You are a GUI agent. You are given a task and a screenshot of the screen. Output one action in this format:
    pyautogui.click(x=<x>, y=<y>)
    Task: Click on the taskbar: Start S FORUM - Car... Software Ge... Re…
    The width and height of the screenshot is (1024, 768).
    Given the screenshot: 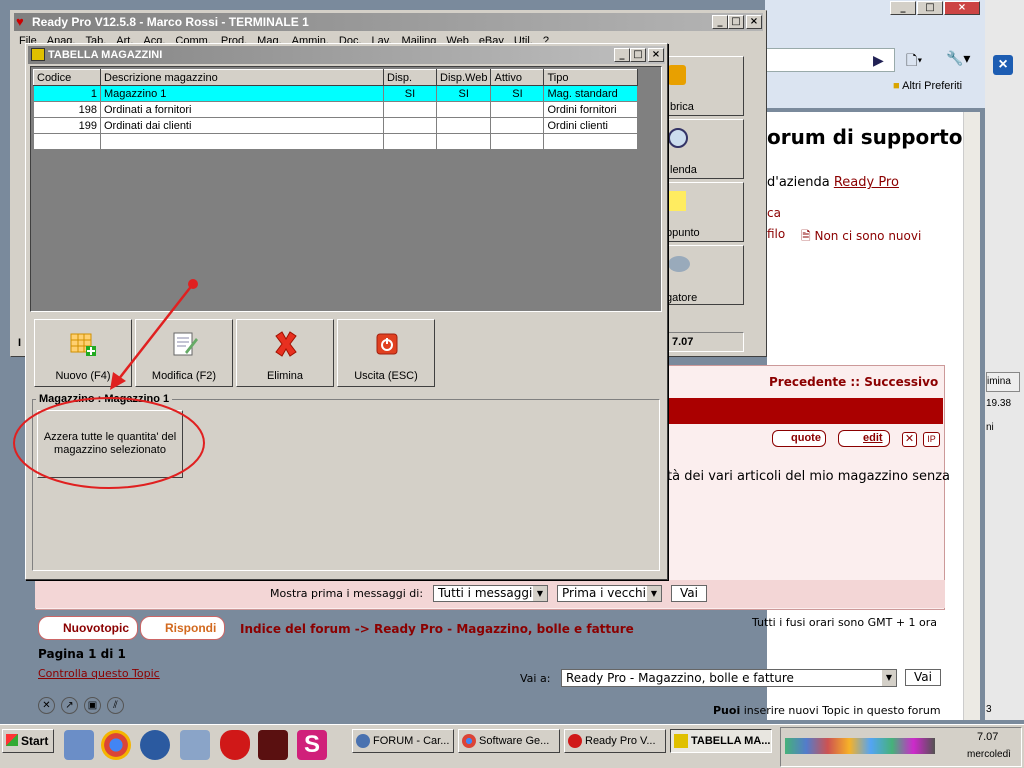 What is the action you would take?
    pyautogui.click(x=512, y=746)
    